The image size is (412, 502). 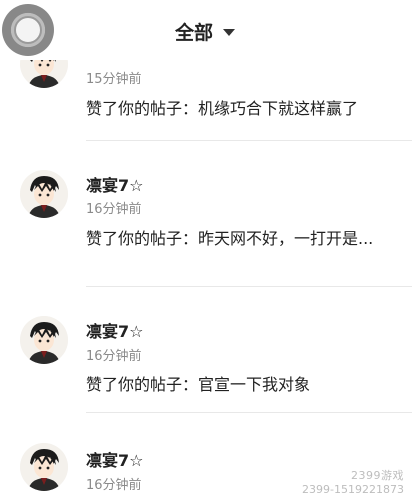 I want to click on filter-label: 全部, so click(x=194, y=33).